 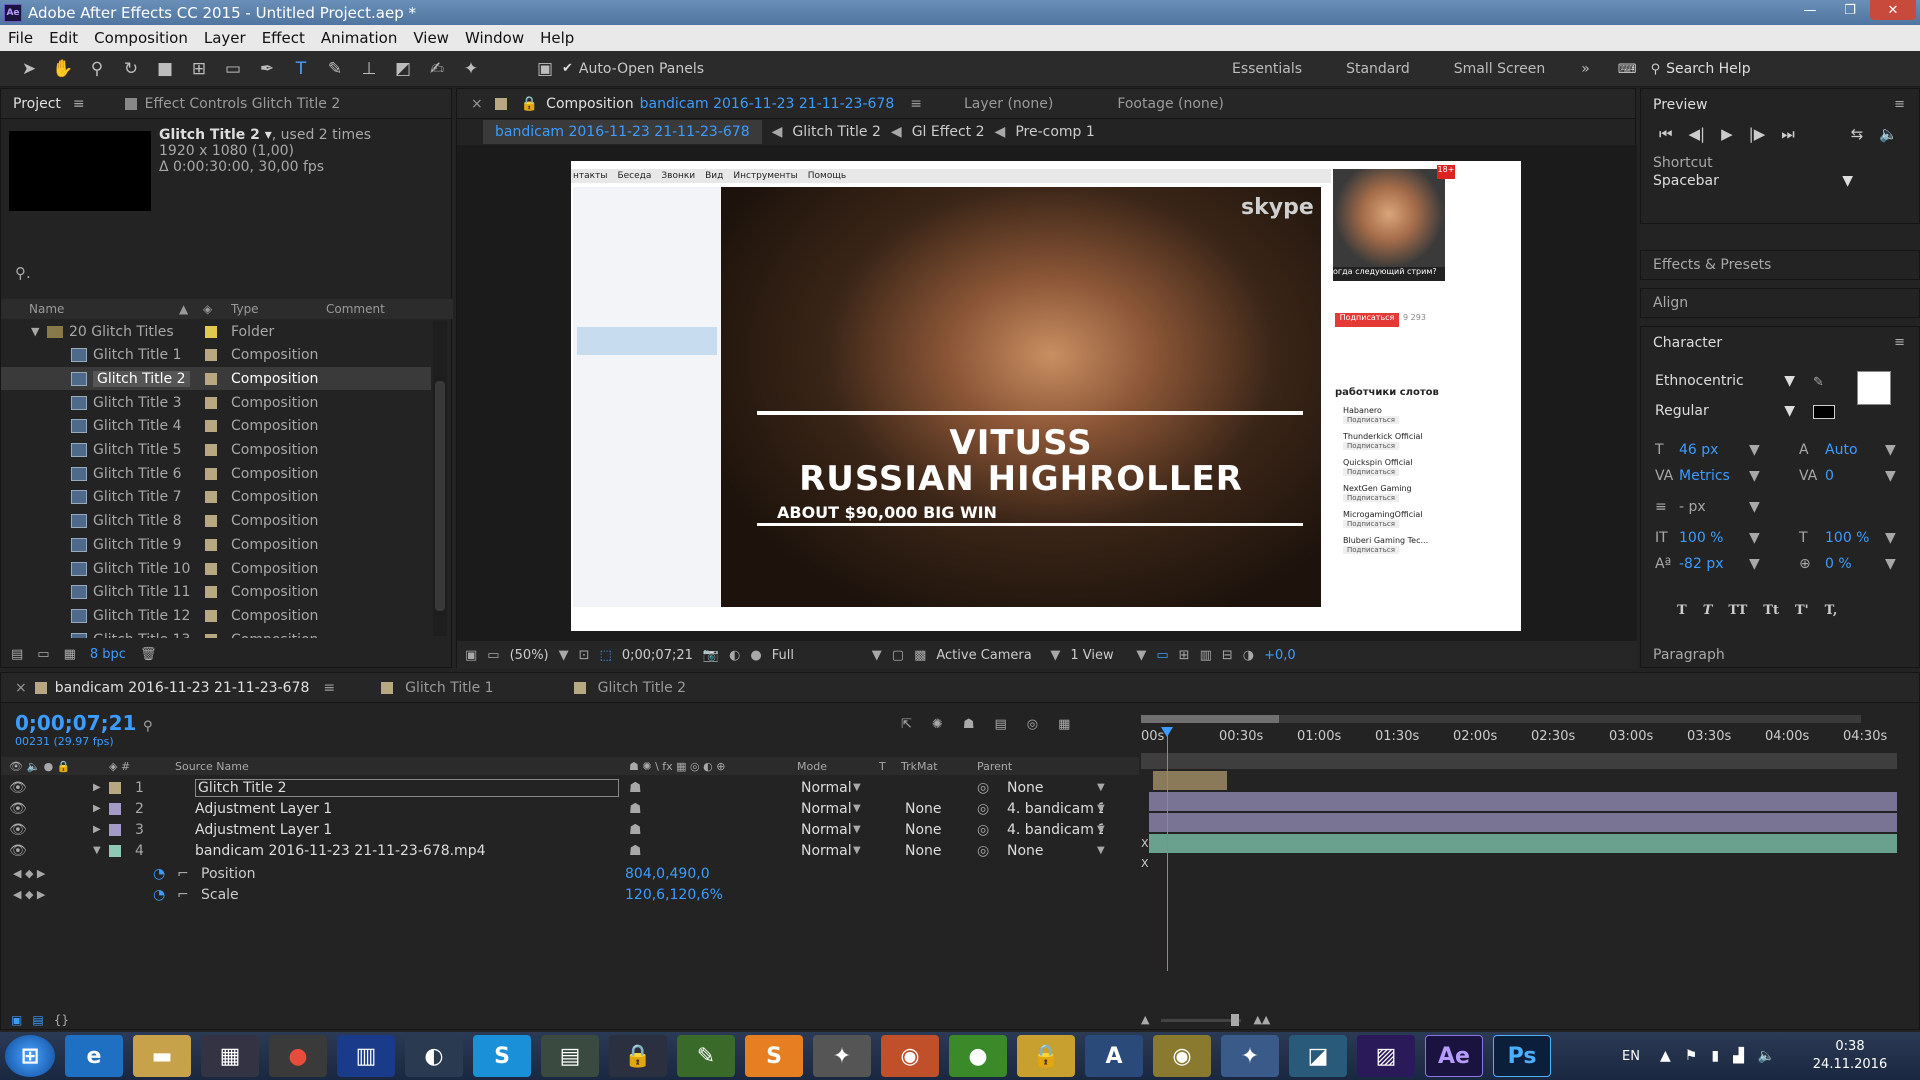 I want to click on source-name-header: Source Name, so click(x=212, y=766).